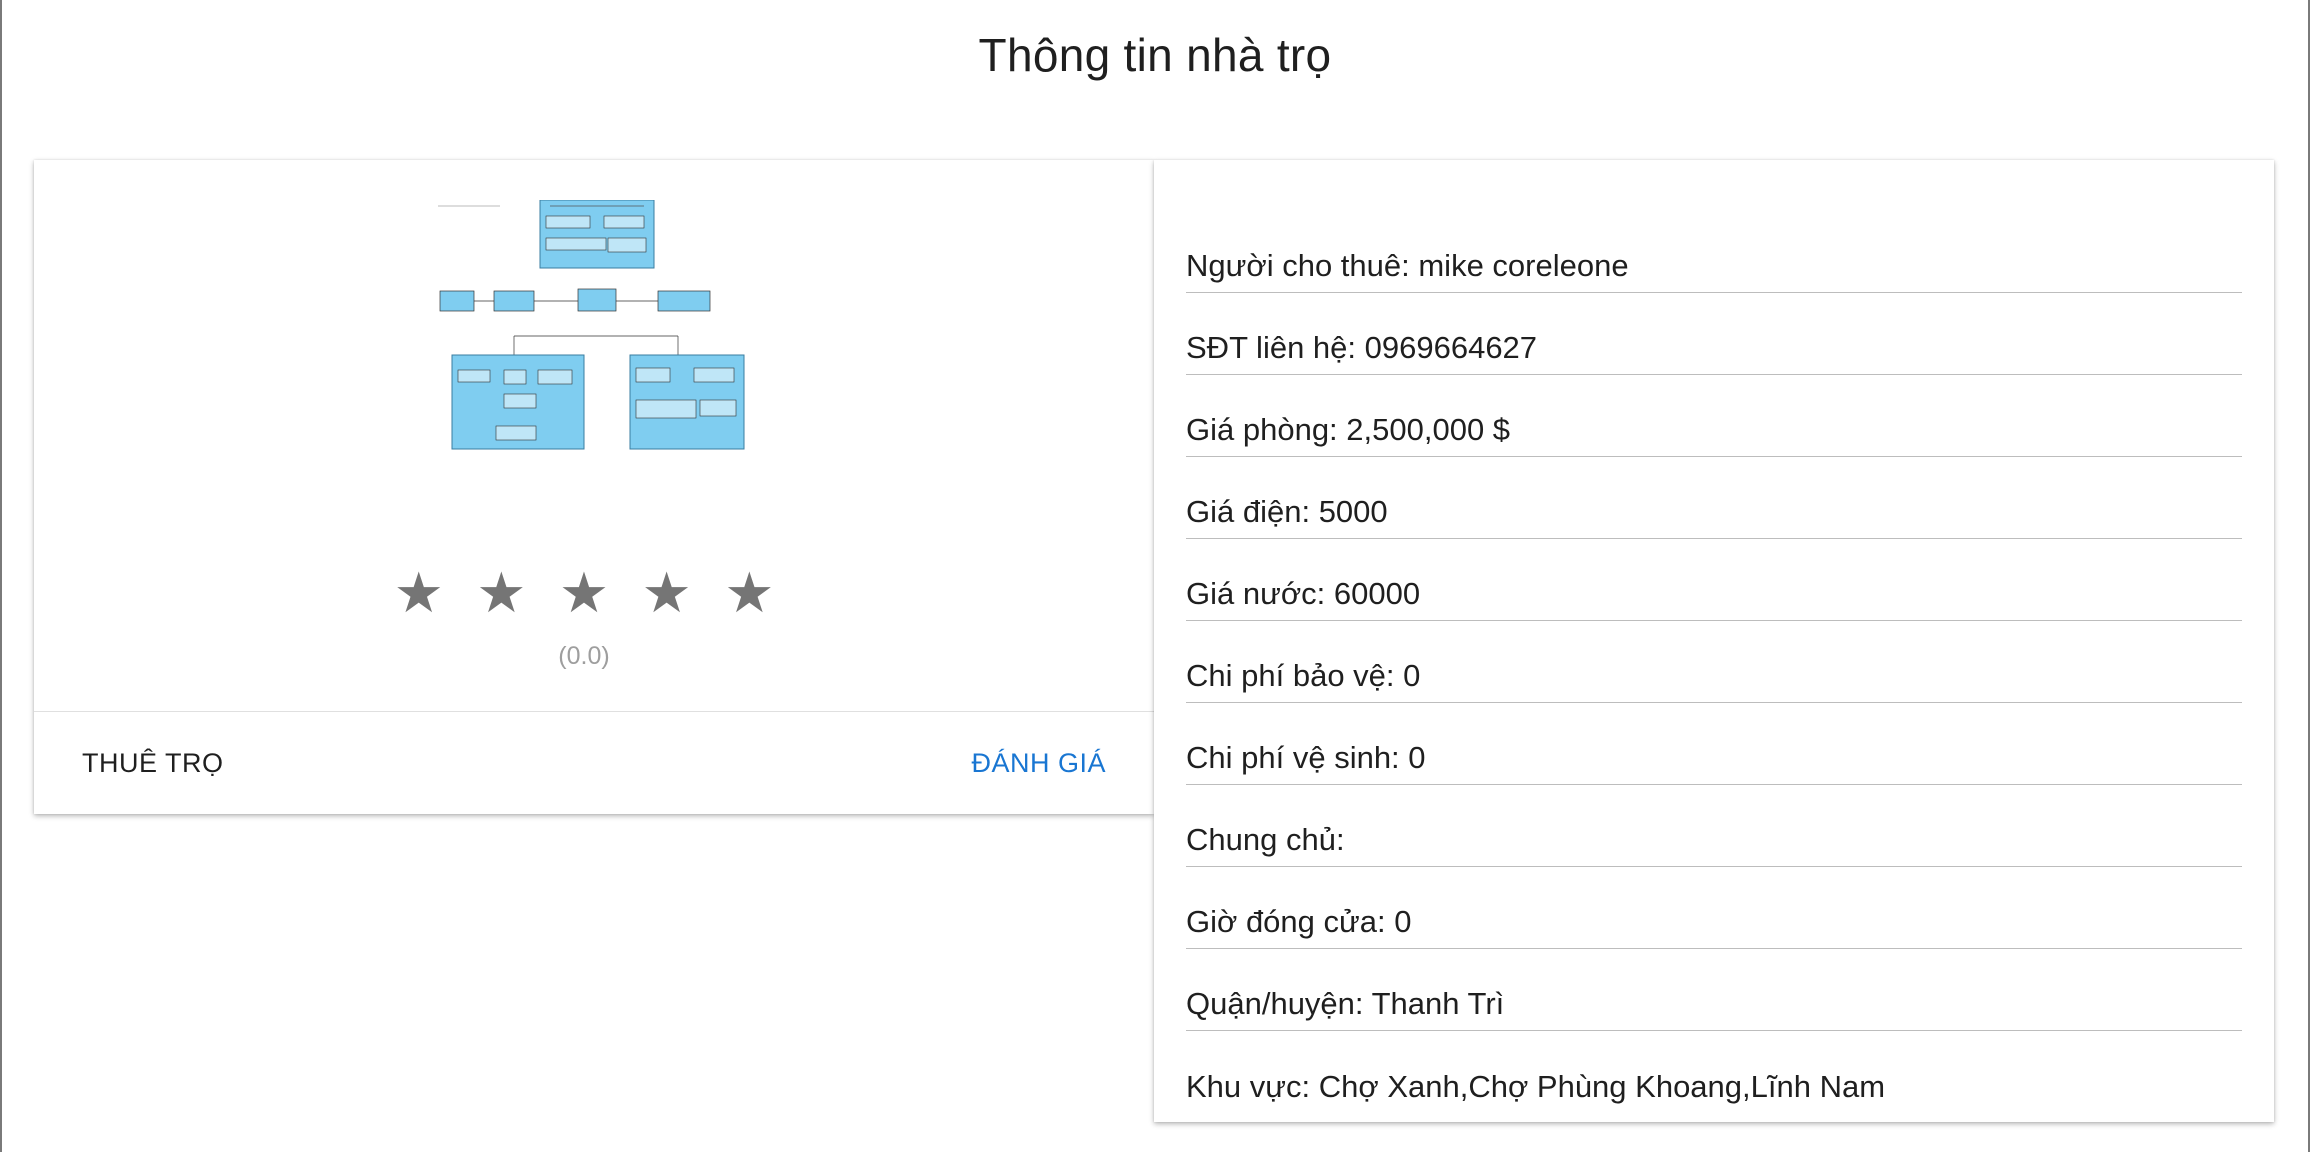  What do you see at coordinates (584, 656) in the screenshot?
I see `rating-score: (0.0)` at bounding box center [584, 656].